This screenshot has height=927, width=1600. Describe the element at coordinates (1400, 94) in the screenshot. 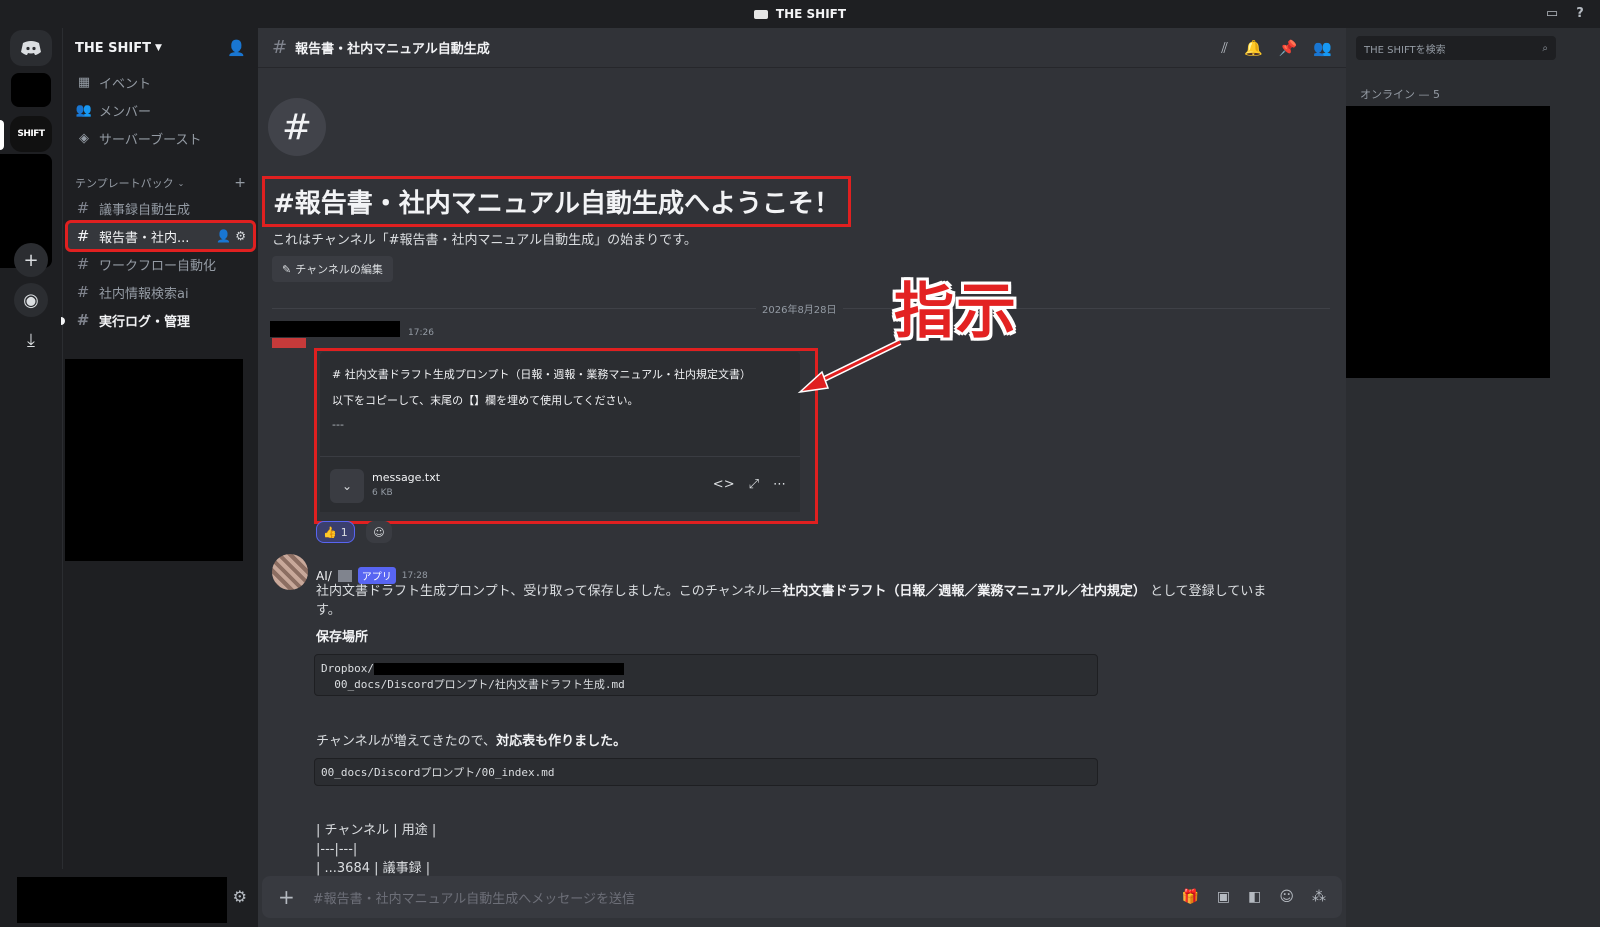

I see `online-count-label: オンライン — 5` at that location.